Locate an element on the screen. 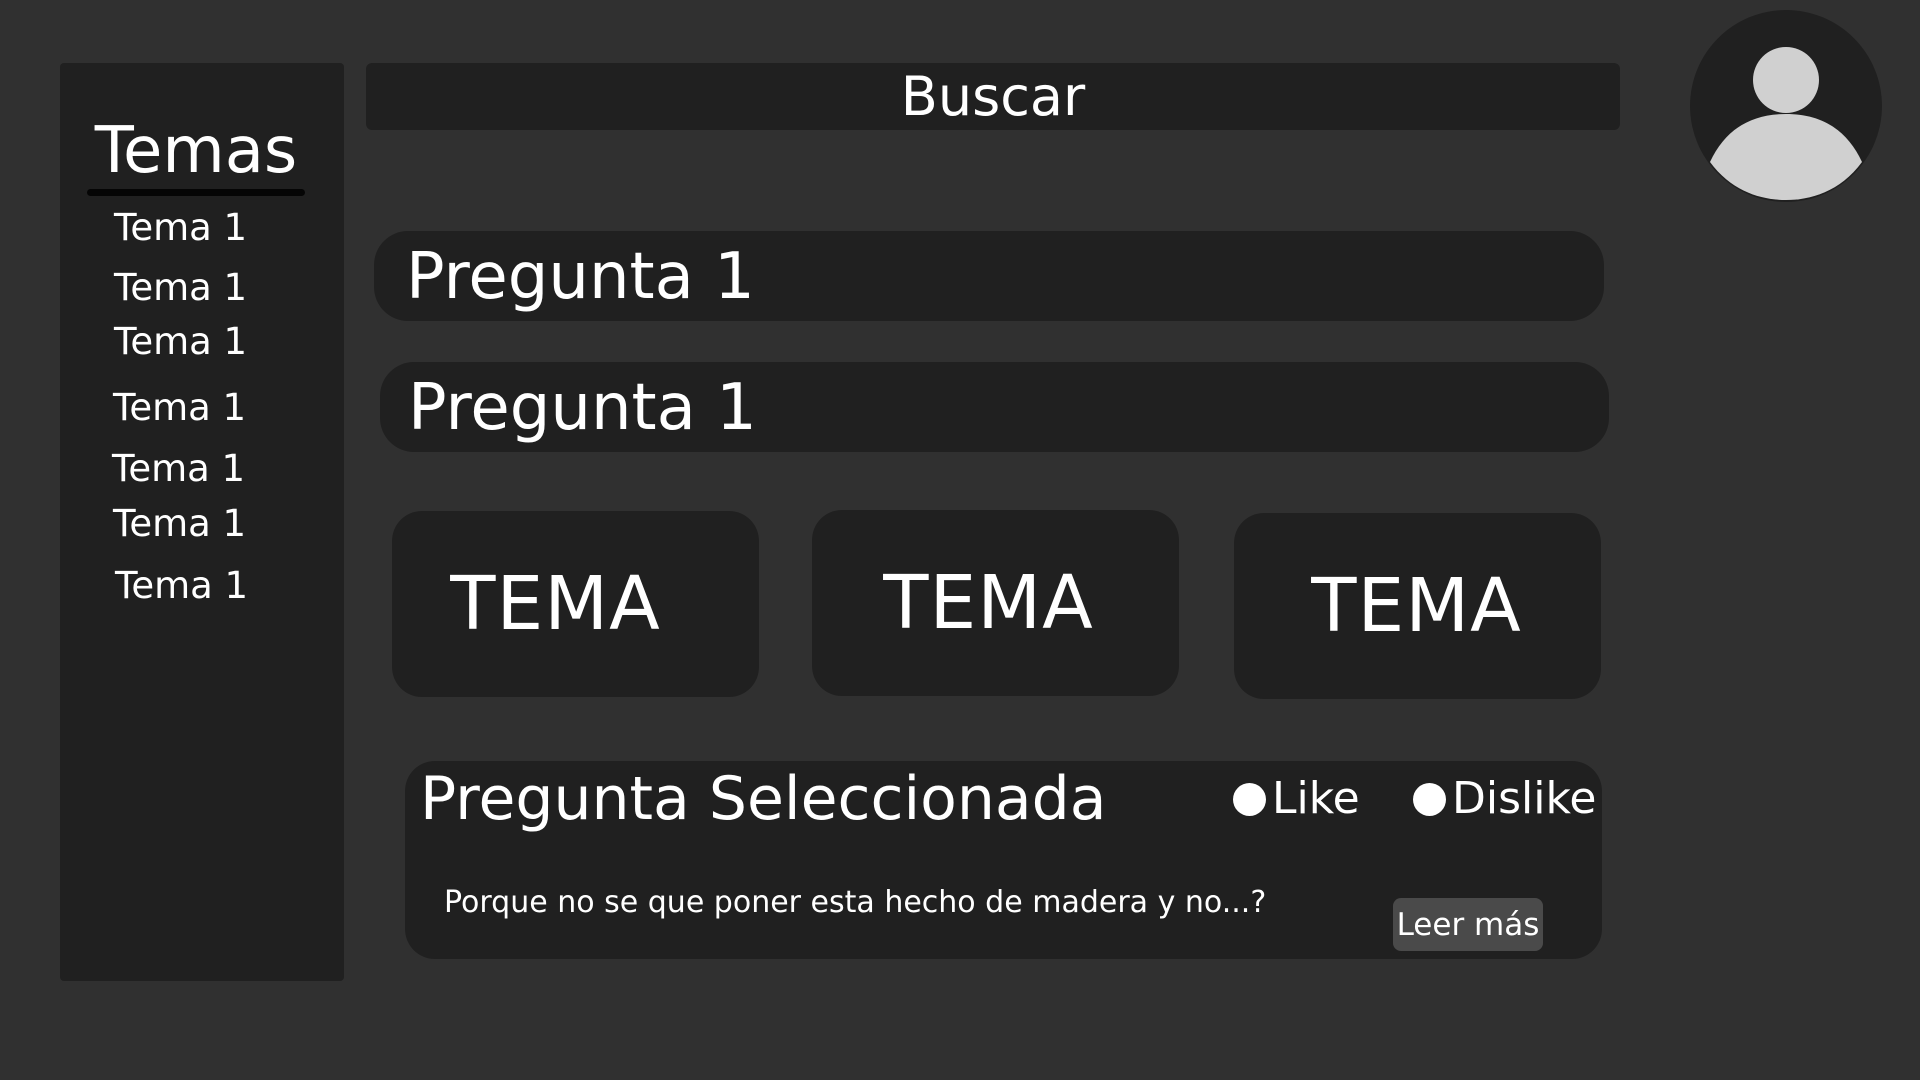 The height and width of the screenshot is (1080, 1920). sidebar-item-tema-5: Tema 1 is located at coordinates (178, 468).